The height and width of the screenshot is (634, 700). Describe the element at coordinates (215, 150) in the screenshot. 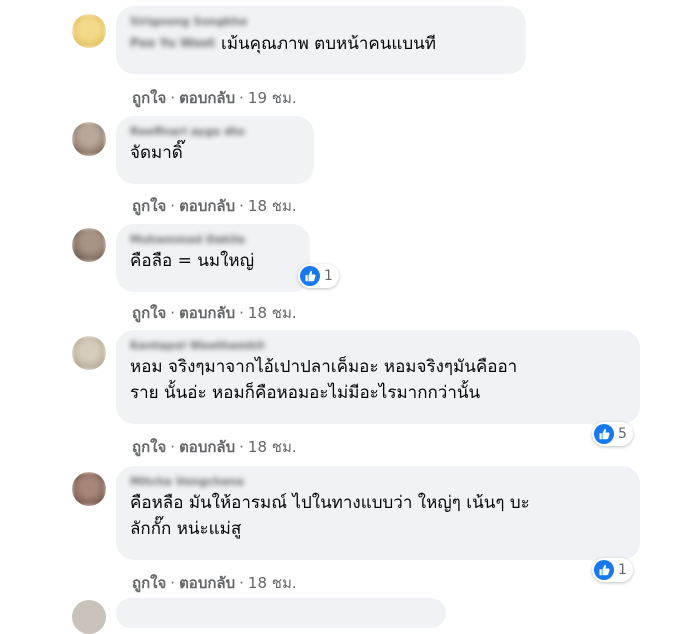

I see `comment-bubble: Reeffnarl ayga dto จัดมาดิ๊` at that location.